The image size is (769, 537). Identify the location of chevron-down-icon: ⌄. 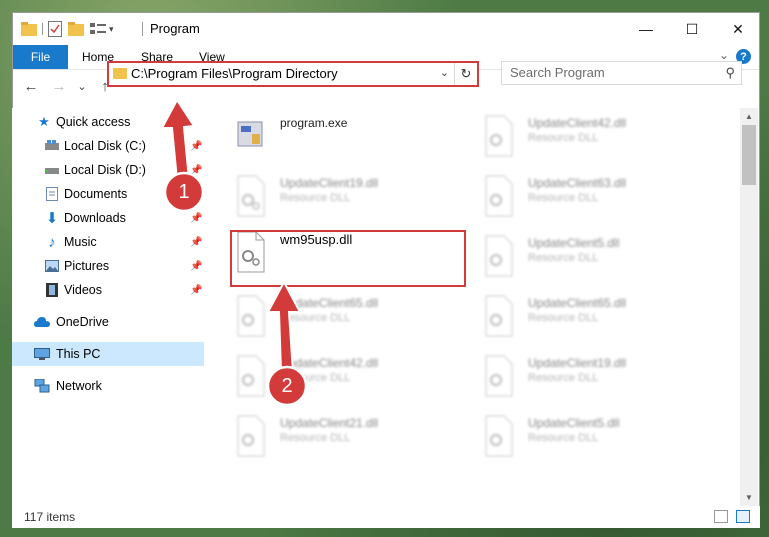
(82, 86).